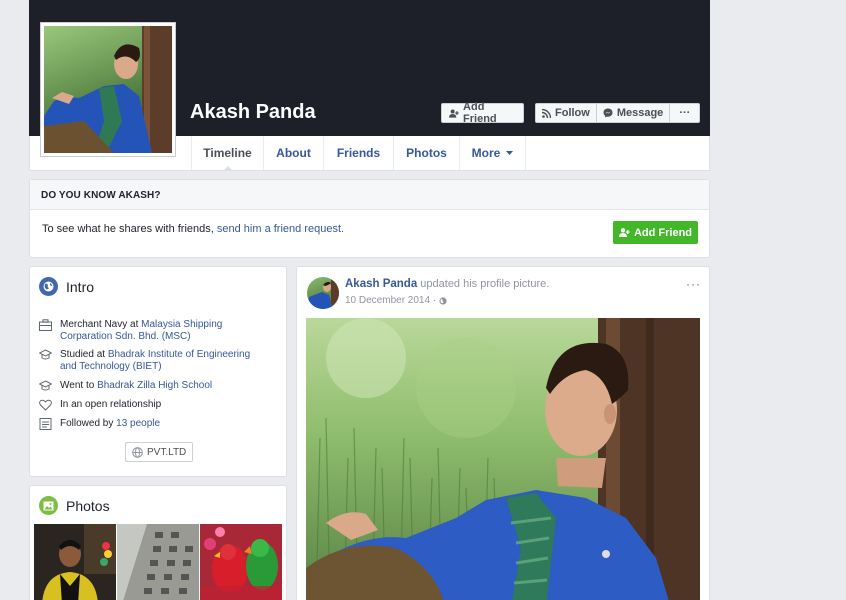  I want to click on school-link: Bhadrak Zilla High School, so click(154, 385).